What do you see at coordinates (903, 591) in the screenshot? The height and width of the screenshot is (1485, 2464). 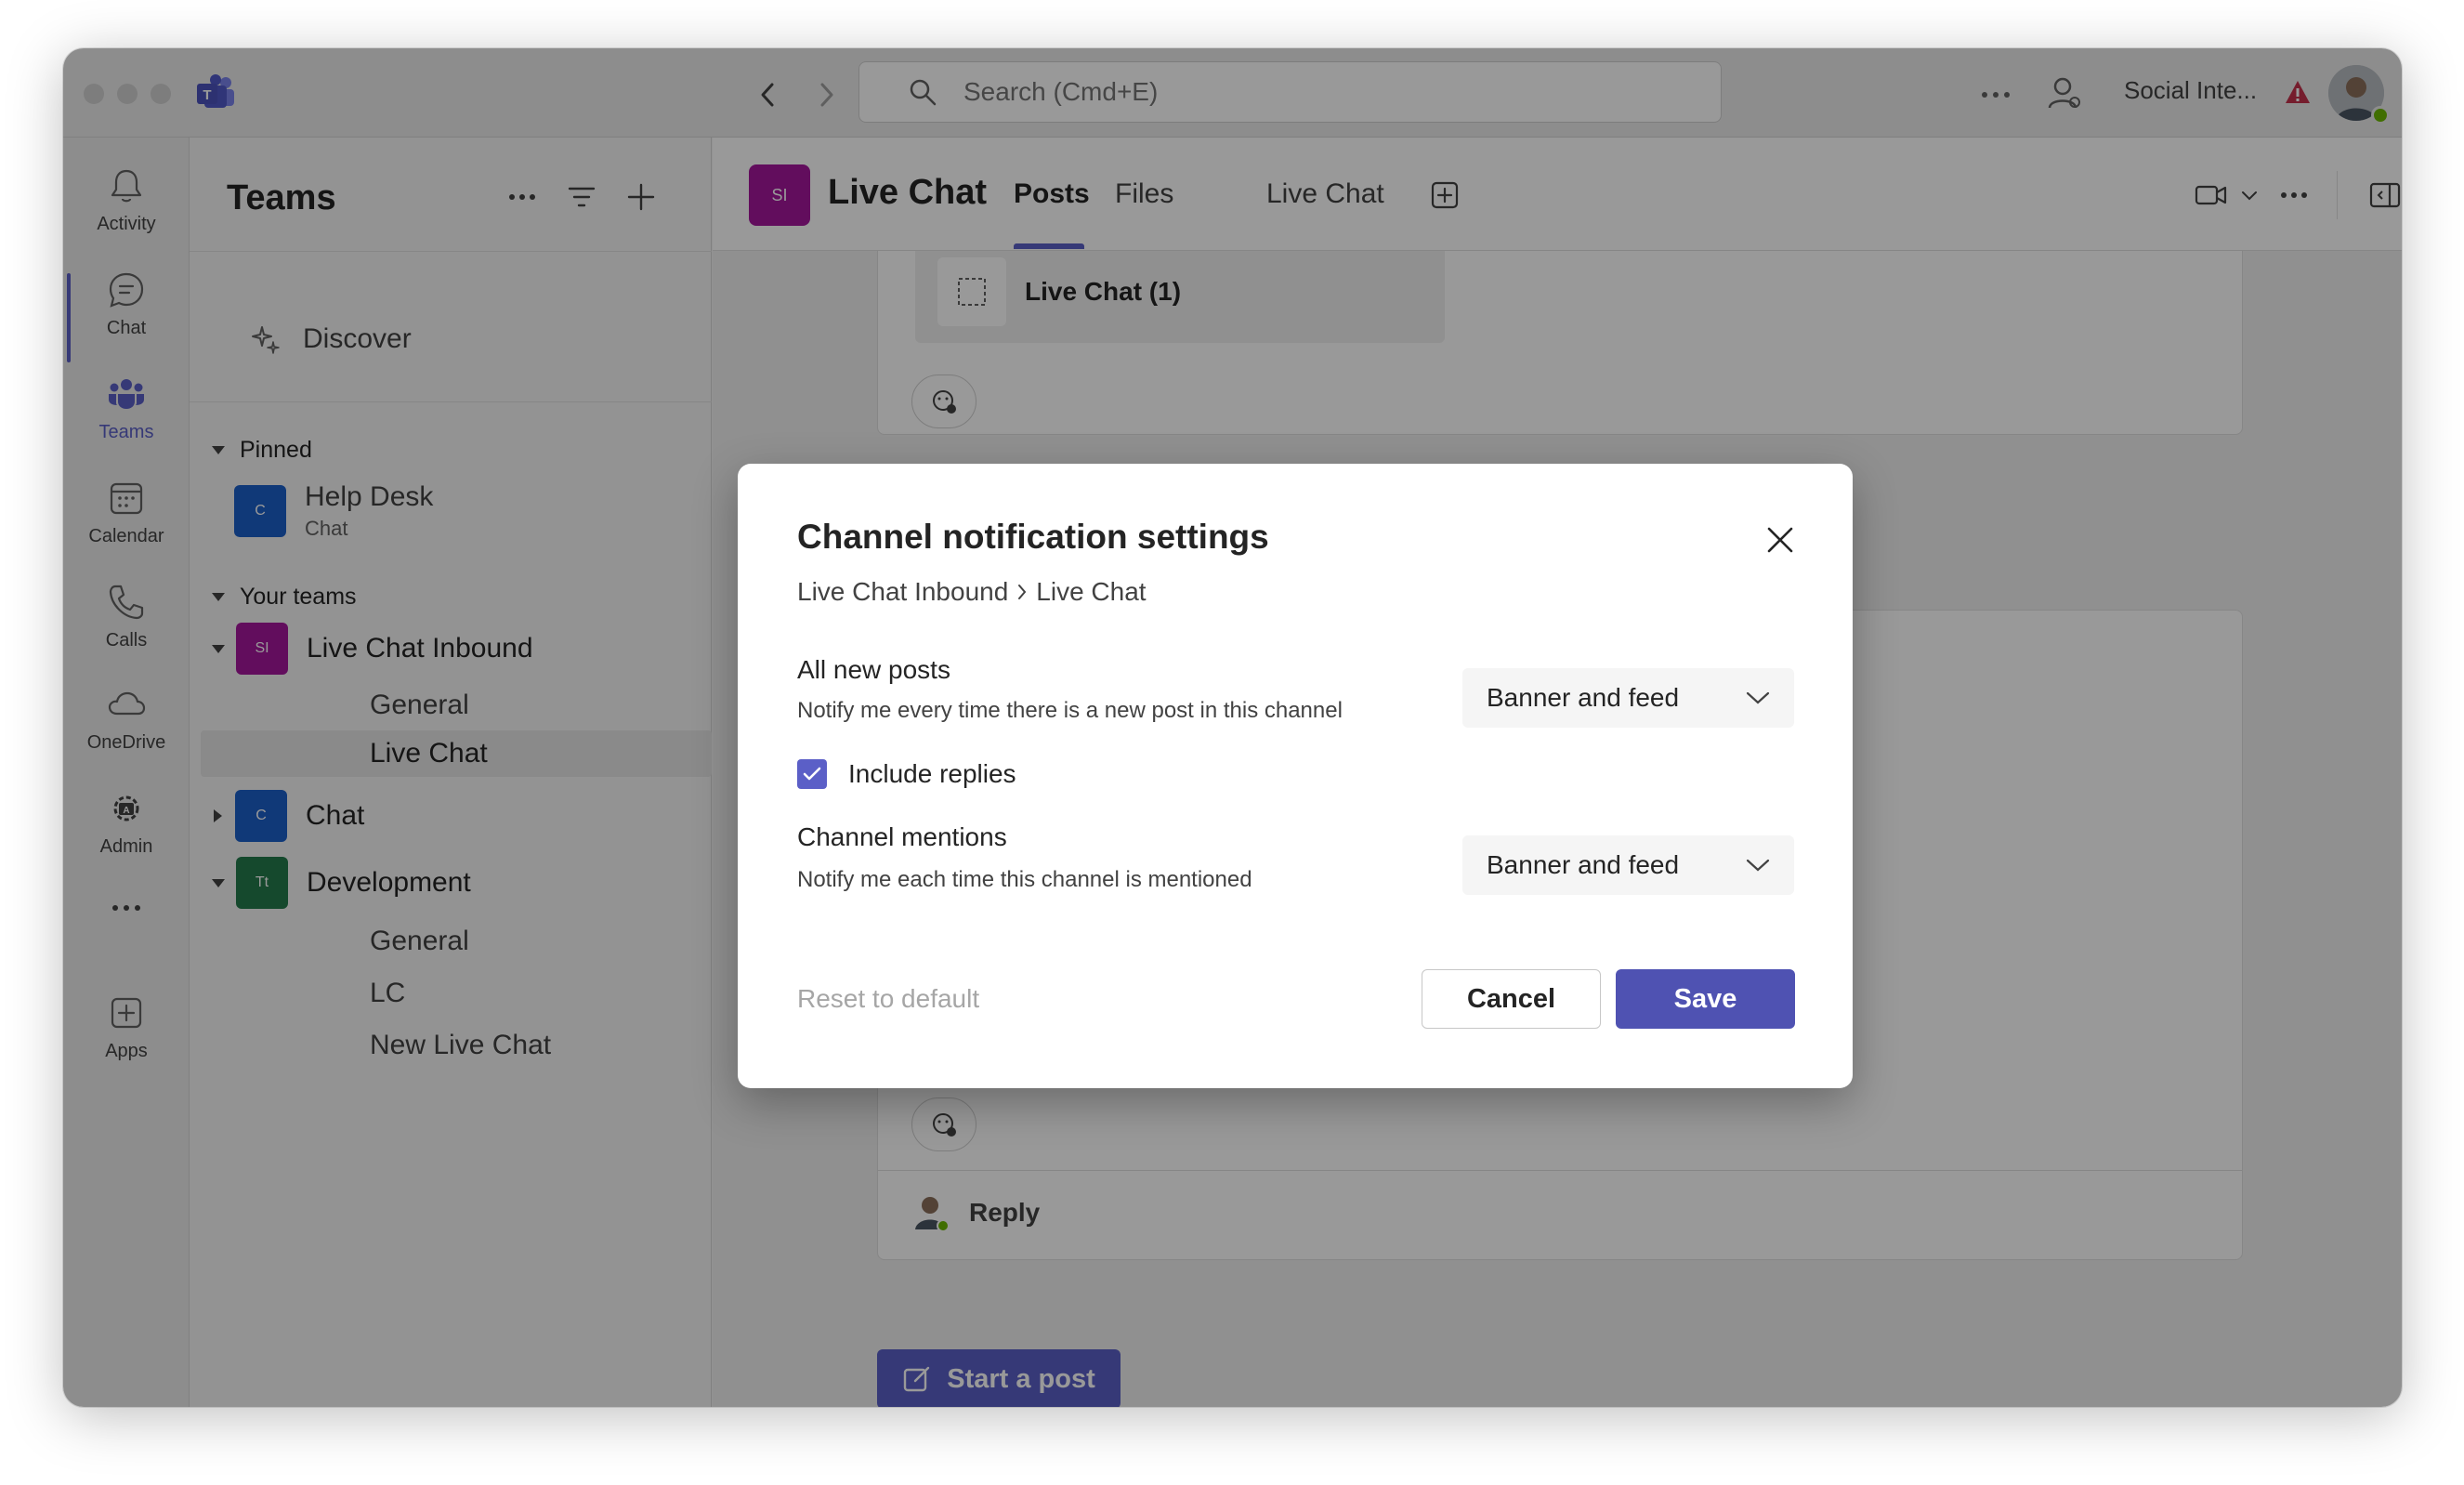 I see `breadcrumb-team: Live Chat Inbound` at bounding box center [903, 591].